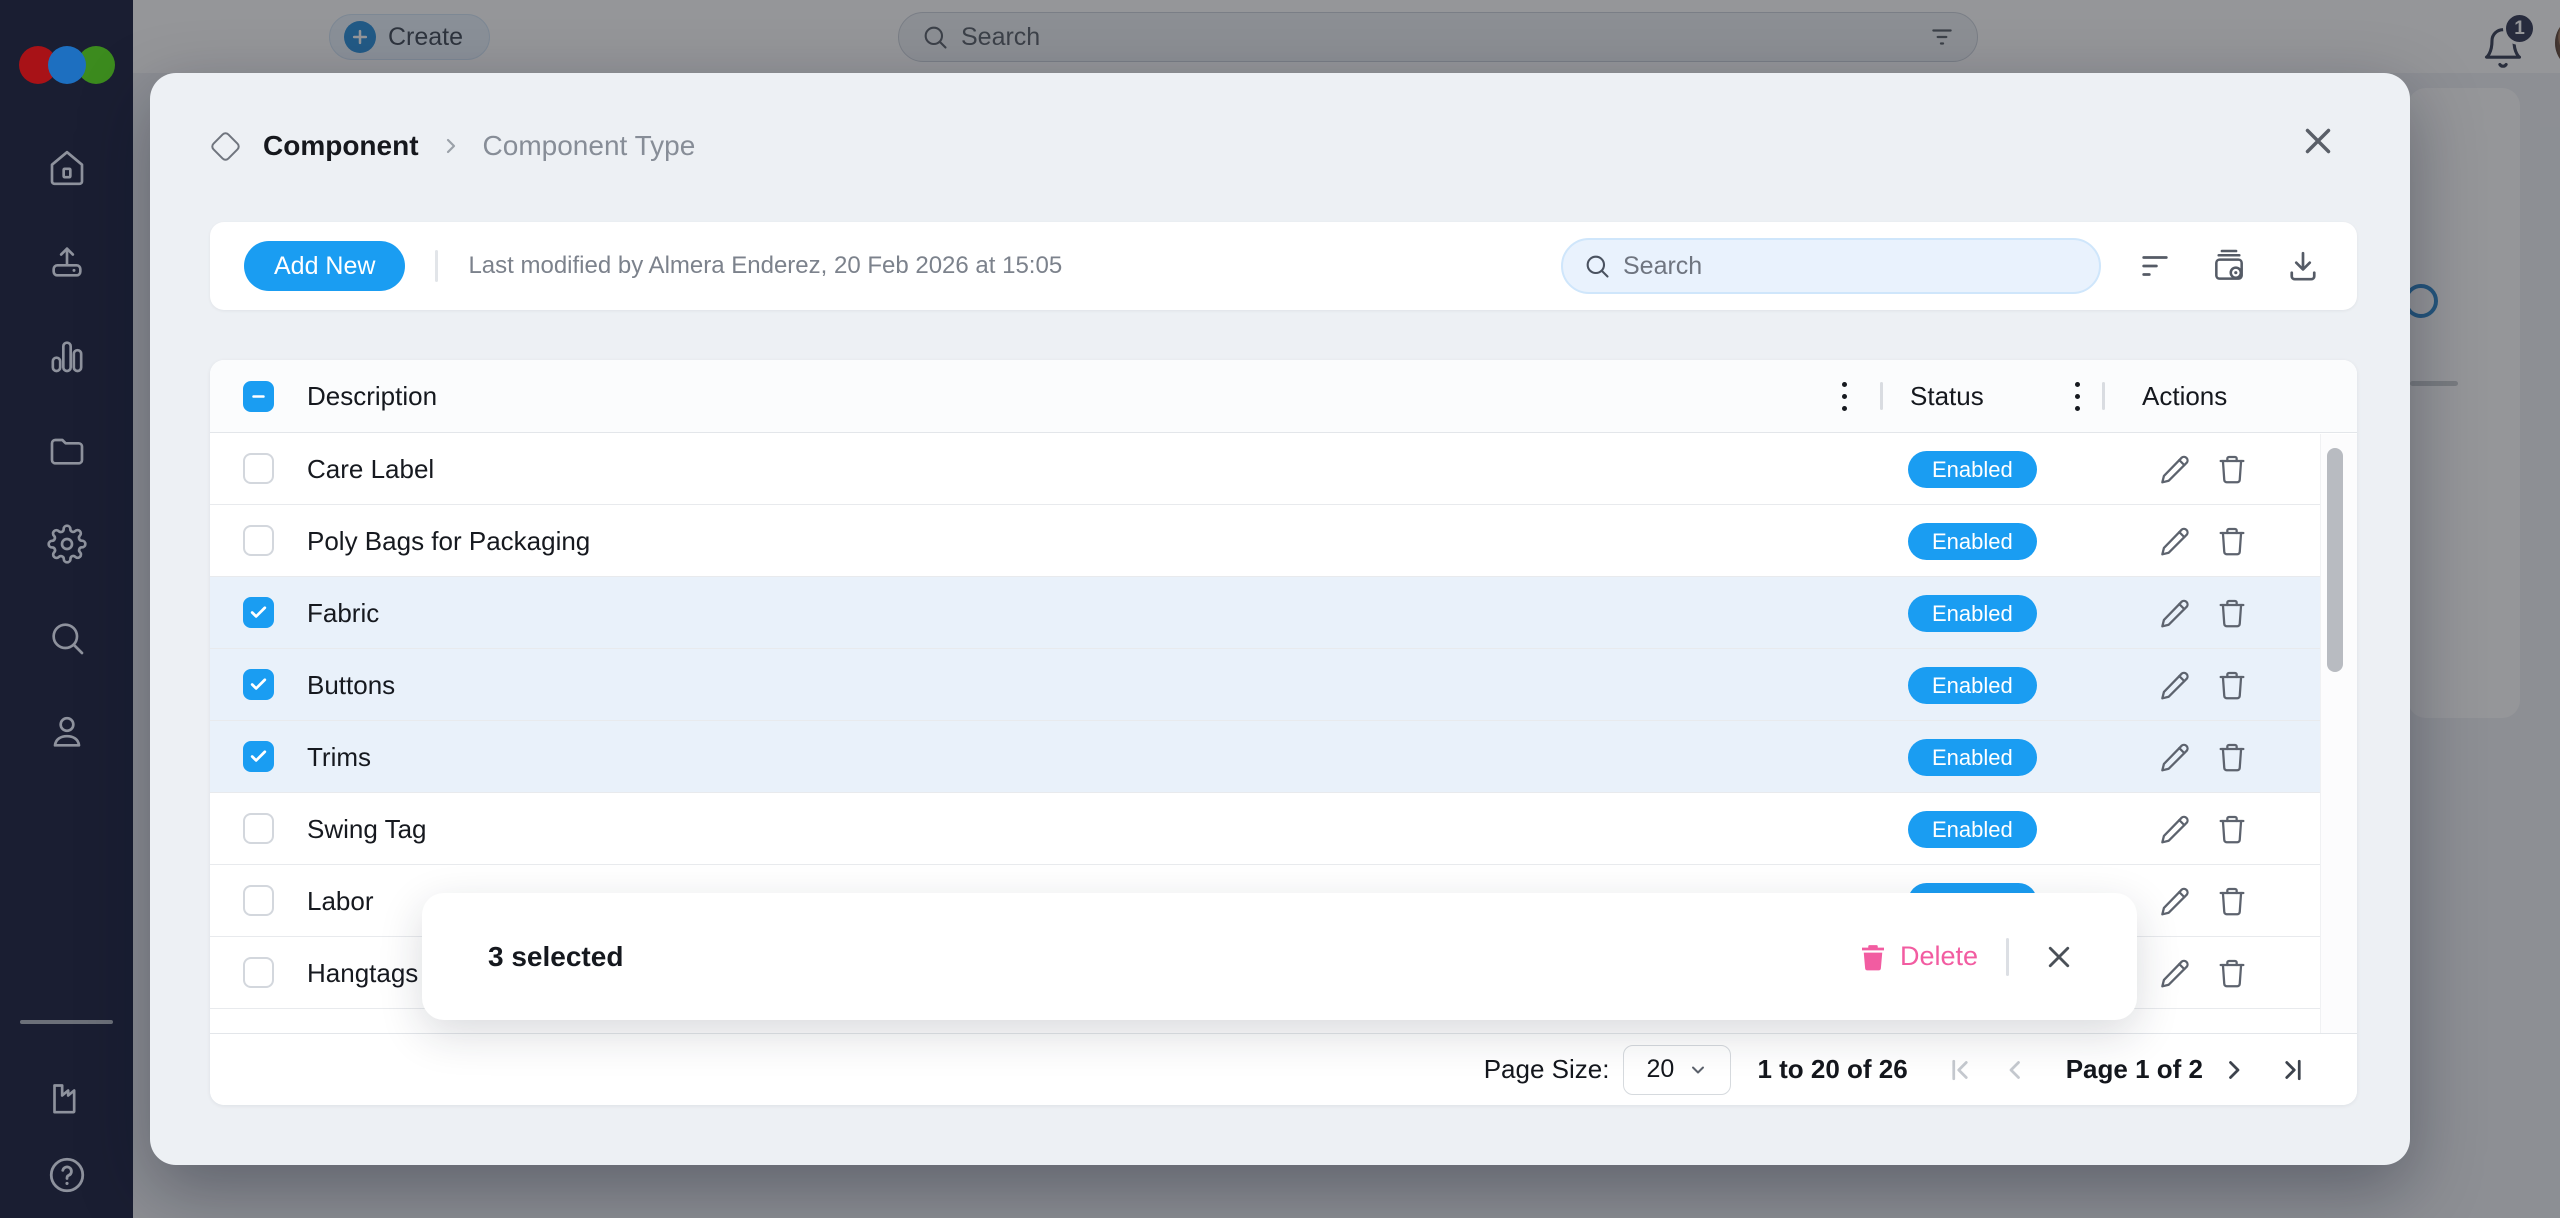  Describe the element at coordinates (339, 757) in the screenshot. I see `row-description: Trims` at that location.